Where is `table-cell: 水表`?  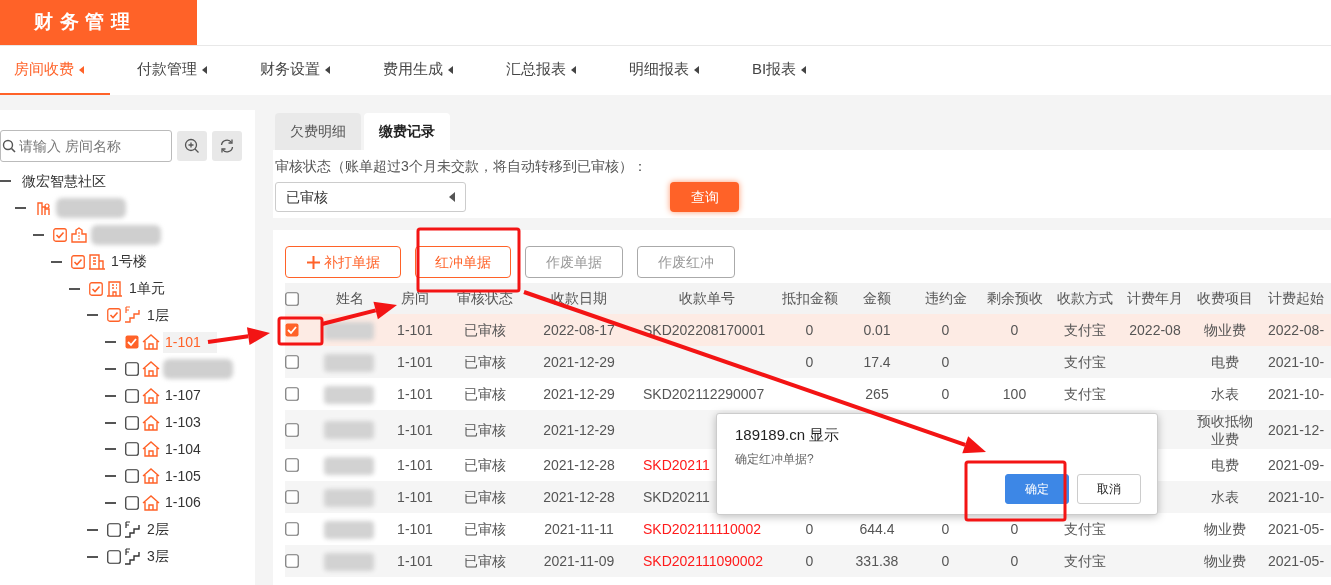
table-cell: 水表 is located at coordinates (1225, 497).